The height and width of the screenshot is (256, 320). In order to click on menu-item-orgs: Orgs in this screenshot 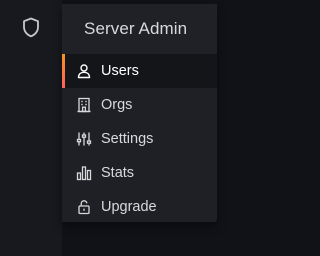, I will do `click(139, 105)`.